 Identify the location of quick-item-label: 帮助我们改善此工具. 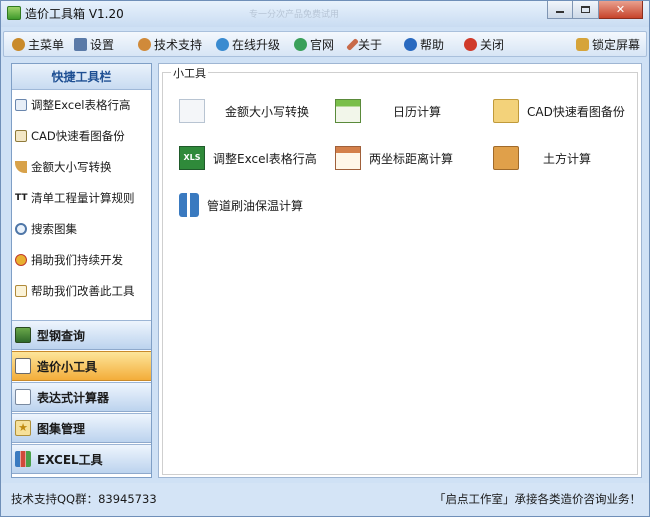
(83, 291).